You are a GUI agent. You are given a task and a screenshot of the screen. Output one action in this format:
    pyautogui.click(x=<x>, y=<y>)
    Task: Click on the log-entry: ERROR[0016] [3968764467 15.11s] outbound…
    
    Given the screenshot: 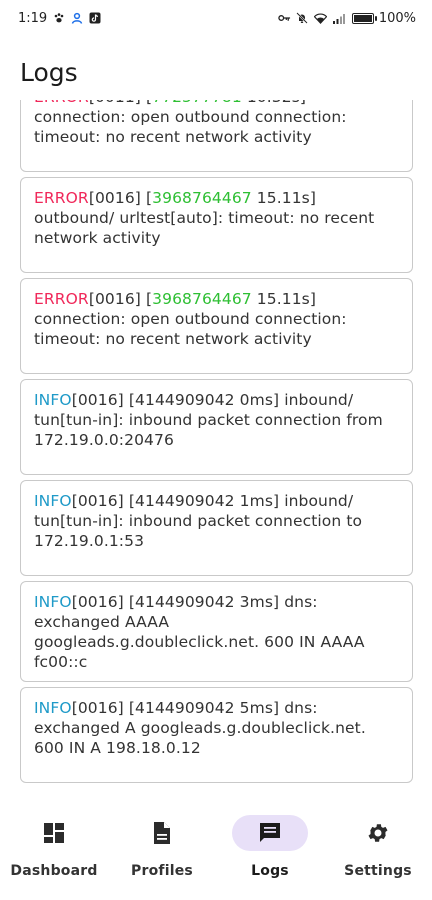 What is the action you would take?
    pyautogui.click(x=216, y=225)
    